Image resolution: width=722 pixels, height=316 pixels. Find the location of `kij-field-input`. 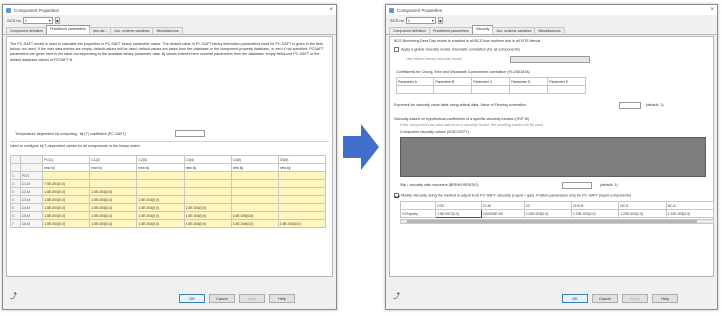

kij-field-input is located at coordinates (189, 133).